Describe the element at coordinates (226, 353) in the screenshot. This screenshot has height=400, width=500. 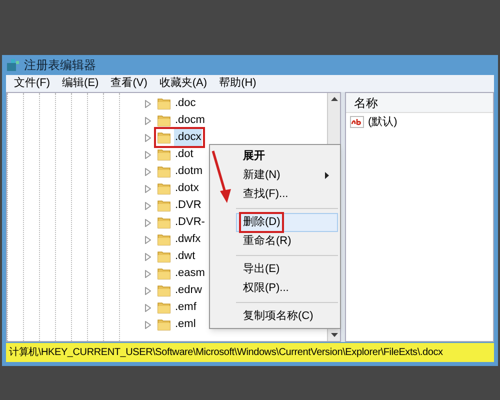
I see `registry-path: 计算机\HKEY_CURRENT_USER\Software\Microsoft\Windows\CurrentVersion\Explorer\FileExts\.docx` at that location.